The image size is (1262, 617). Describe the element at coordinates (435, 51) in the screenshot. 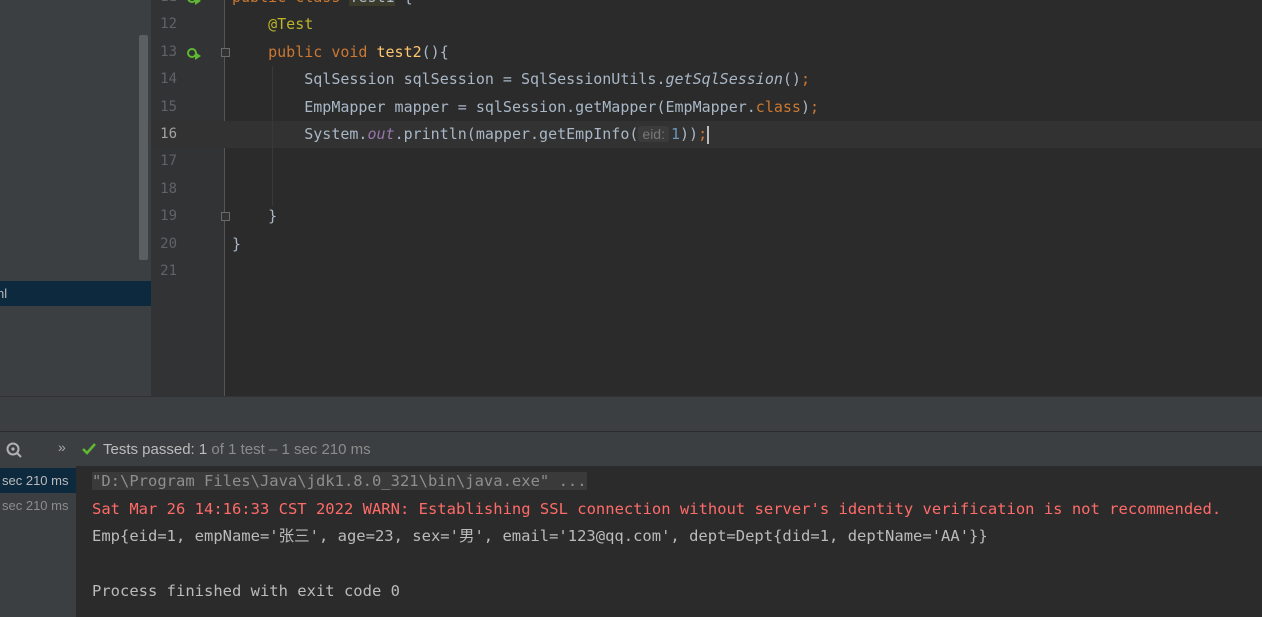

I see `code-token: (){` at that location.